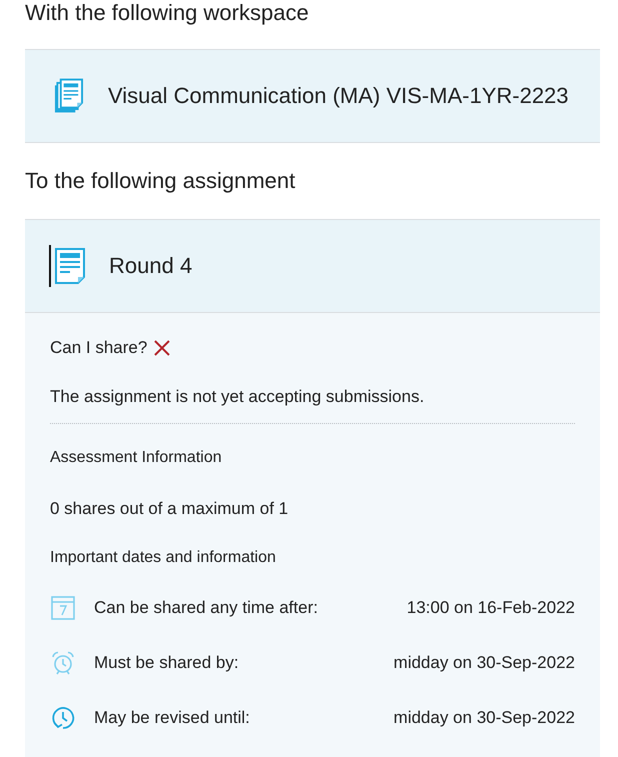 The height and width of the screenshot is (757, 618). What do you see at coordinates (63, 607) in the screenshot?
I see `calendar-icon` at bounding box center [63, 607].